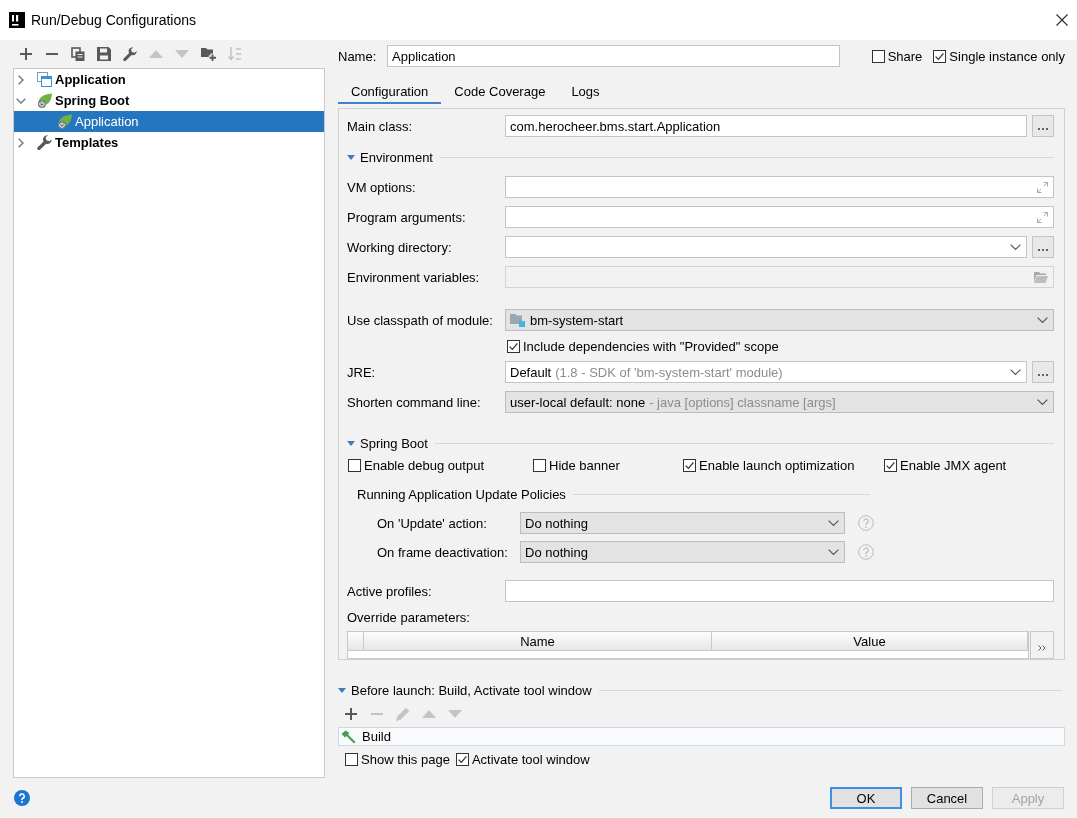  I want to click on text-field: Application, so click(613, 56).